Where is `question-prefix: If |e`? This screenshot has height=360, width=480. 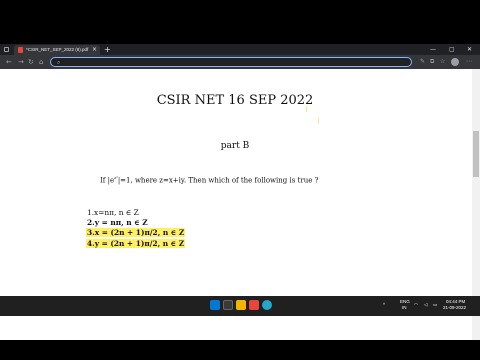
question-prefix: If |e is located at coordinates (107, 180).